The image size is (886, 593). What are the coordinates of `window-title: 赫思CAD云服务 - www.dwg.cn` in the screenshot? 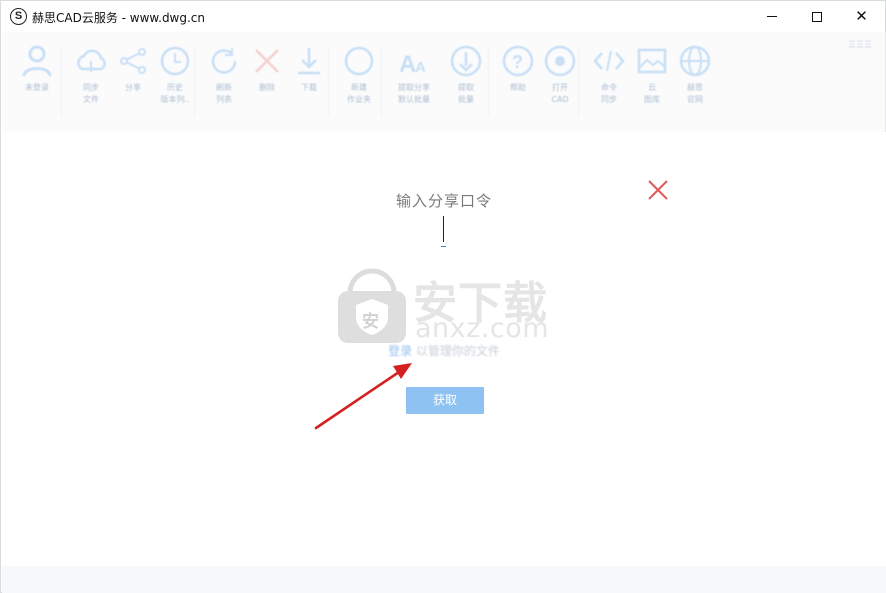 It's located at (119, 18).